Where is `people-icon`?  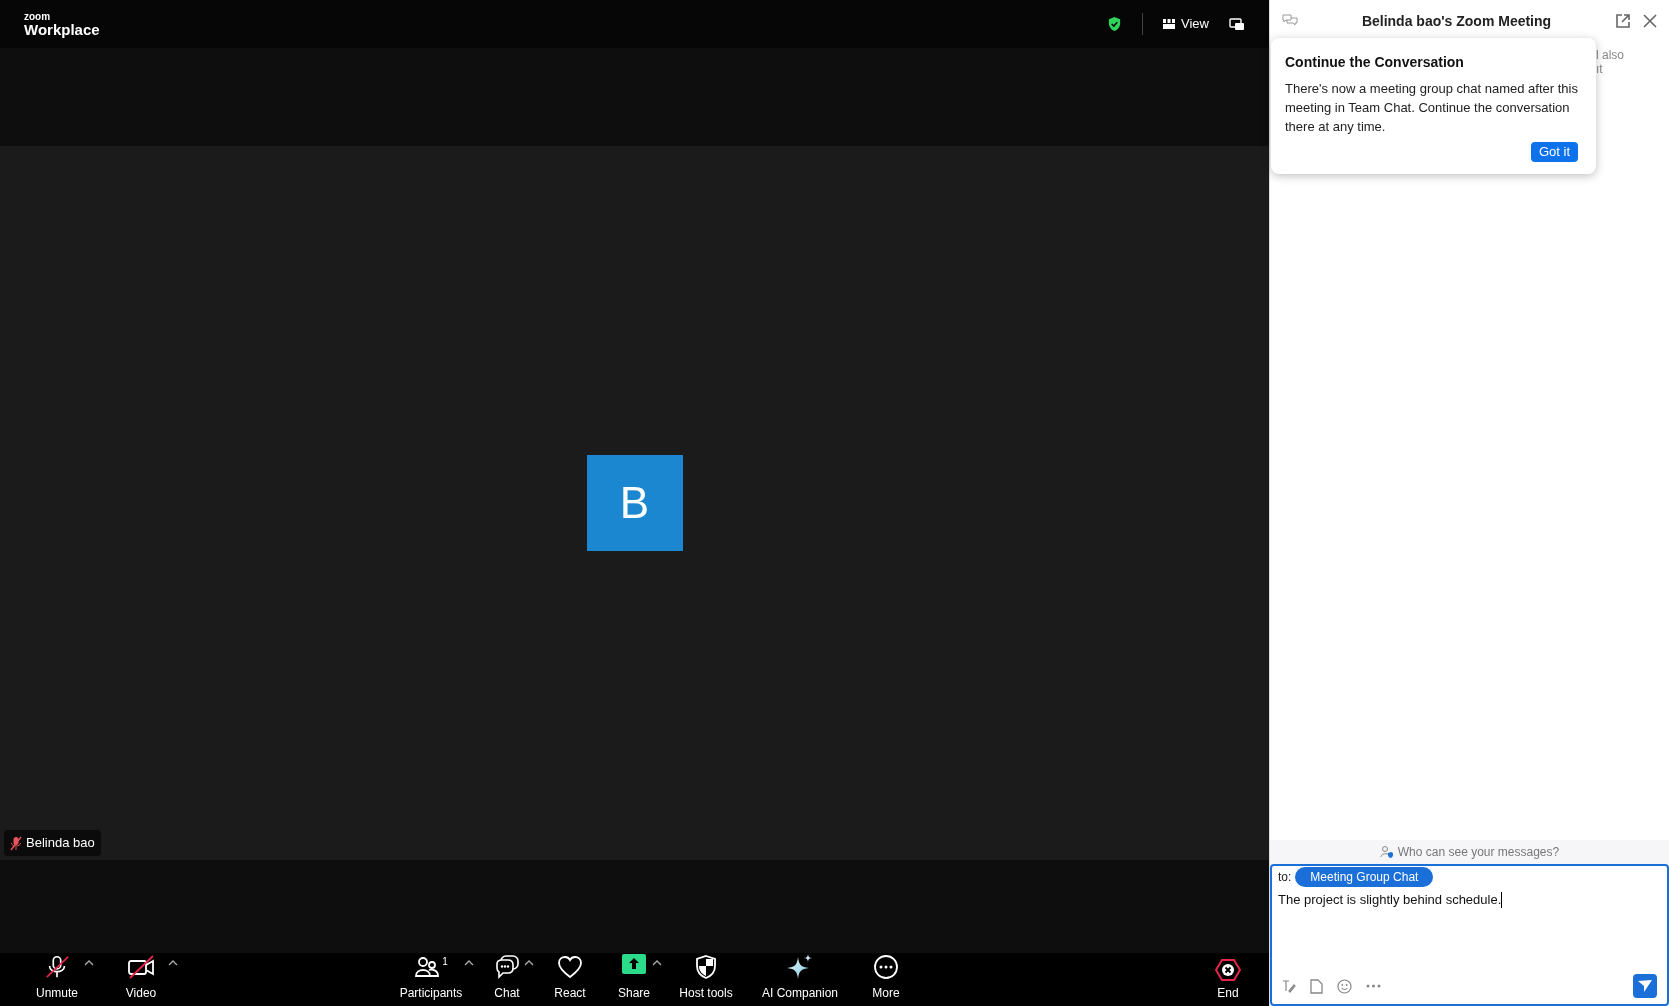 people-icon is located at coordinates (427, 967).